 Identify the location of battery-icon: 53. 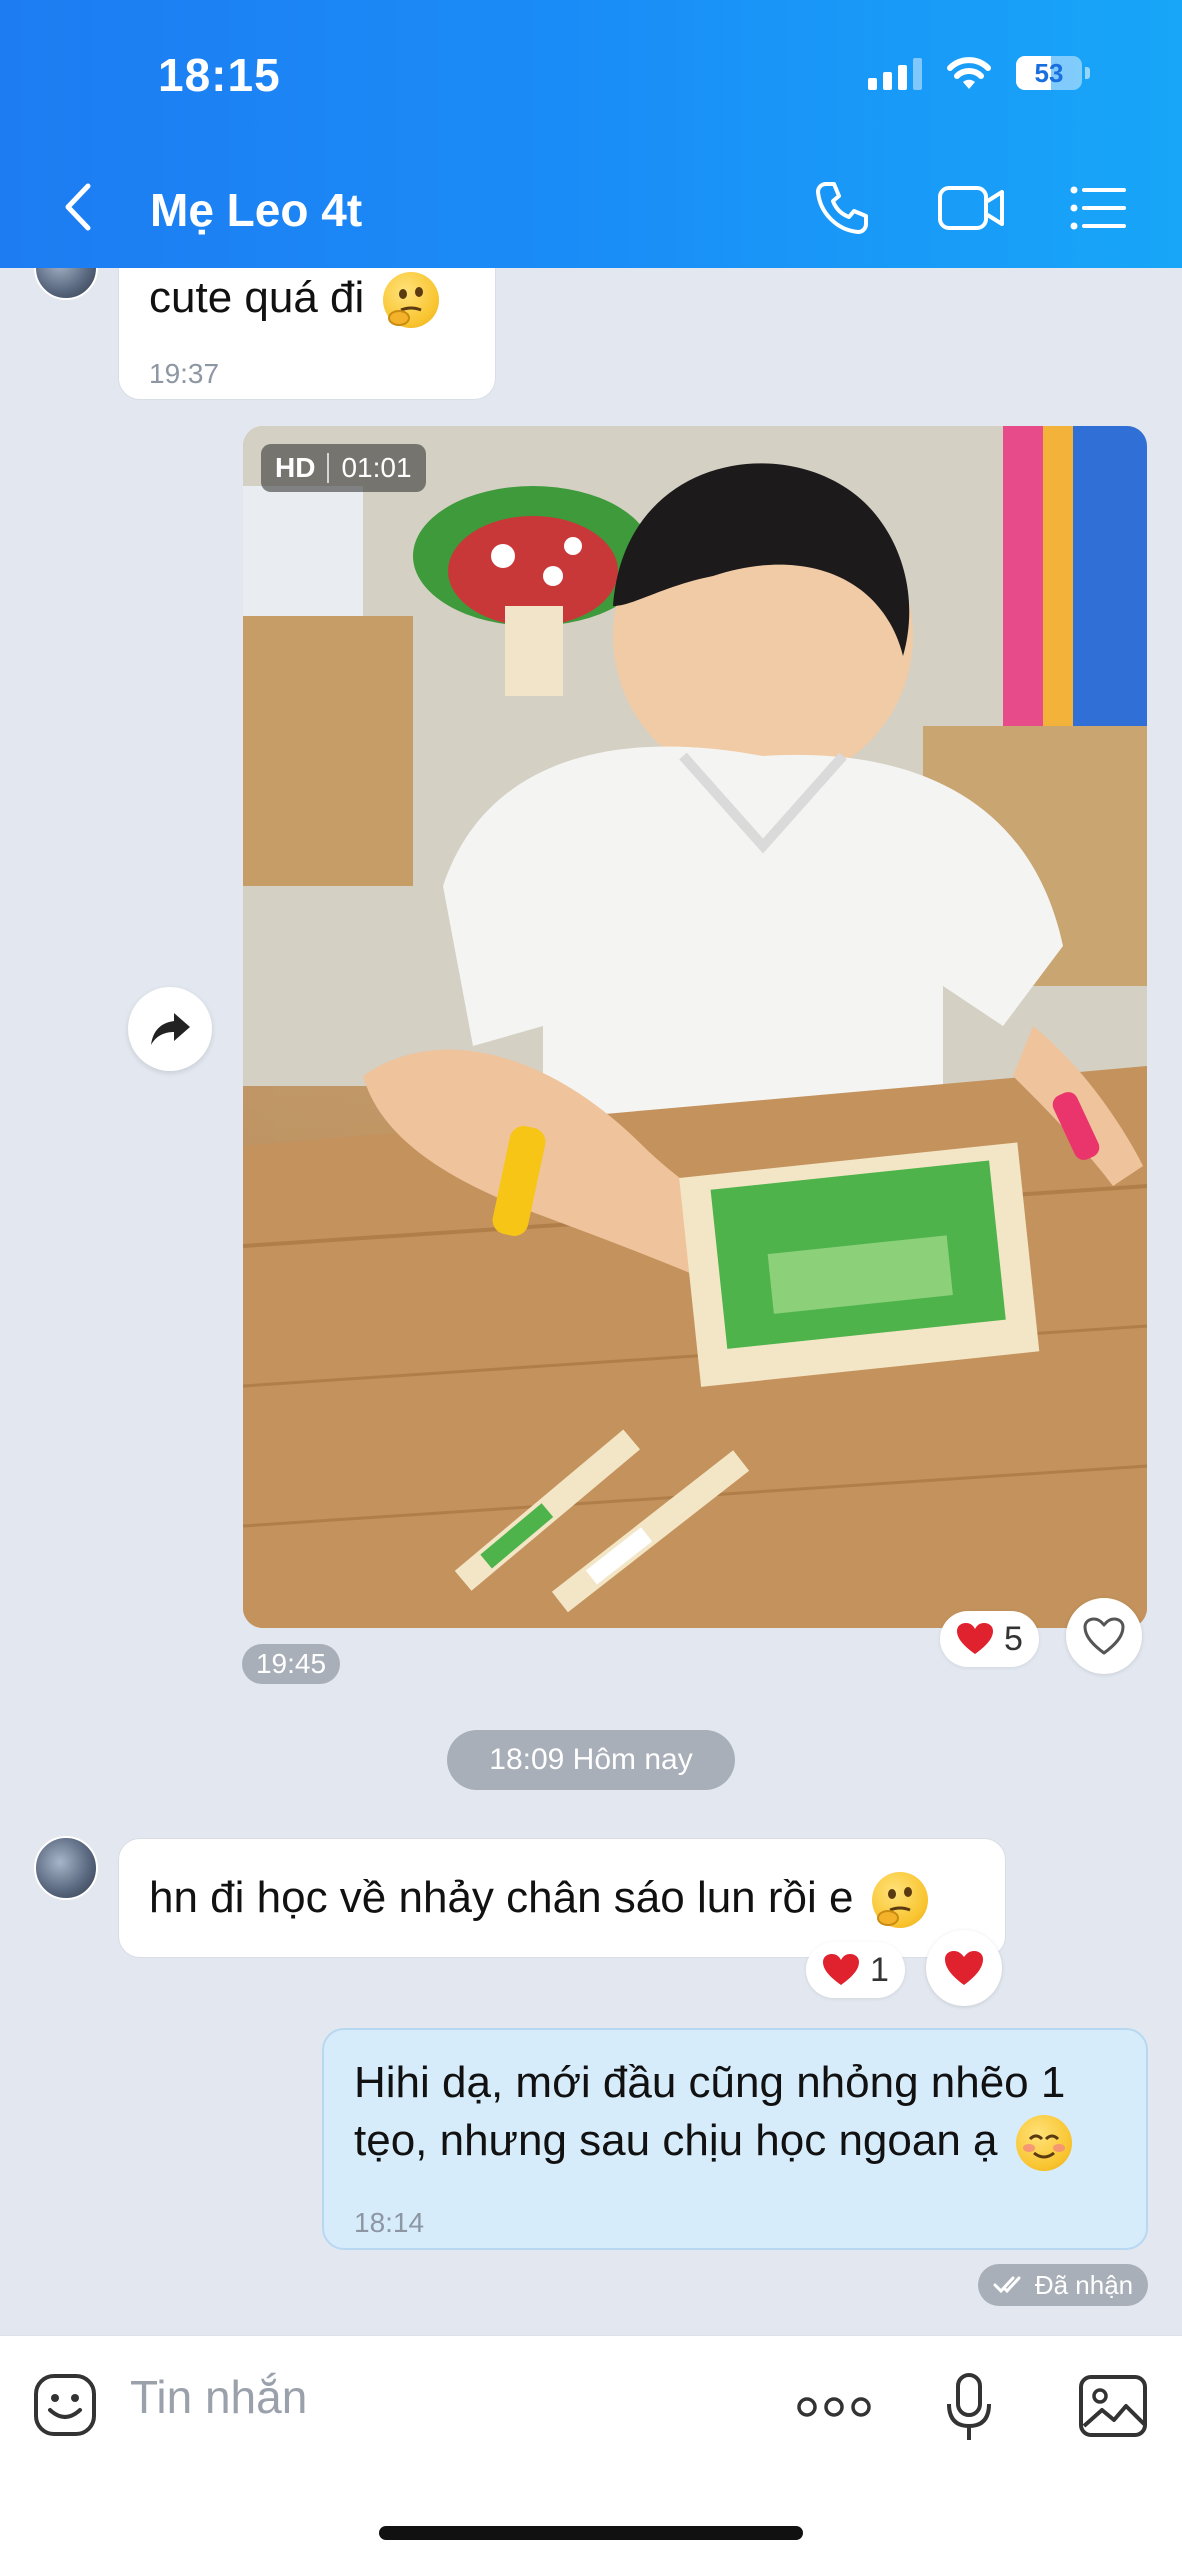
(1053, 73).